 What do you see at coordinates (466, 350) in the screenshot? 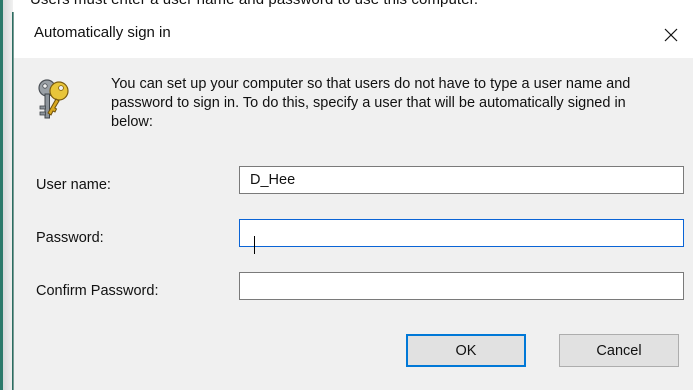
I see `ok-button: OK` at bounding box center [466, 350].